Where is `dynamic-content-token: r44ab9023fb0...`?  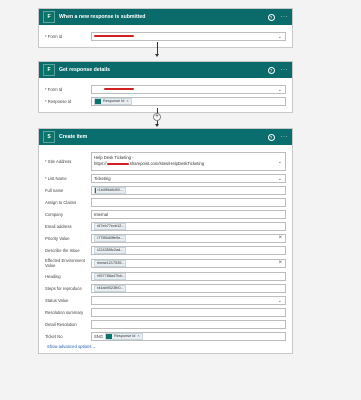
dynamic-content-token: r44ab9023fb0... is located at coordinates (110, 288).